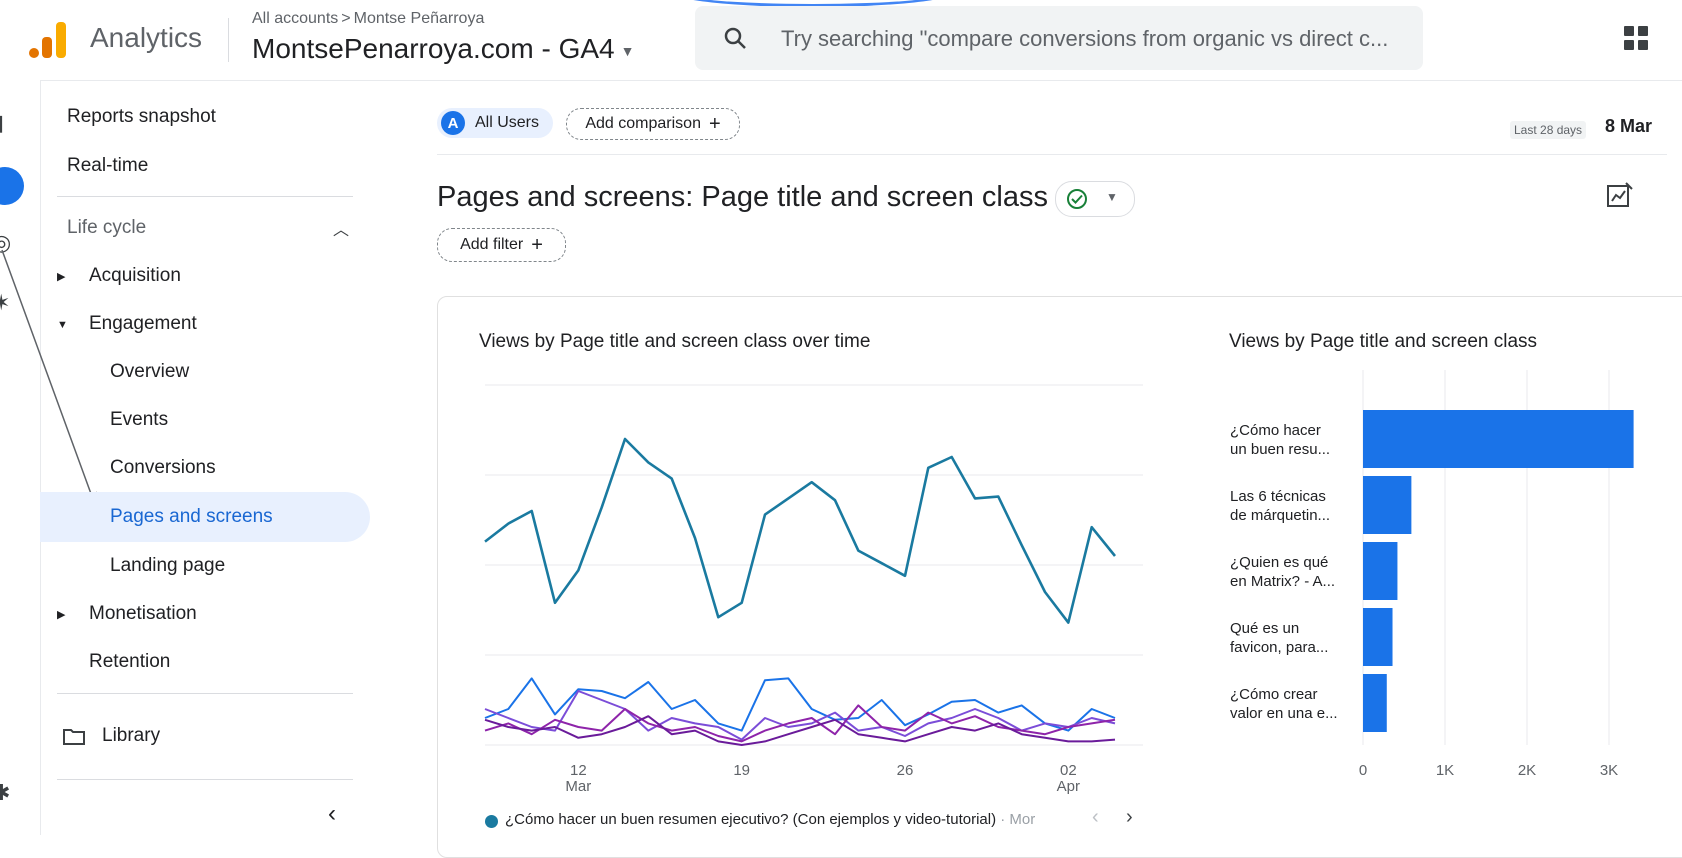 This screenshot has height=858, width=1682. What do you see at coordinates (346, 18) in the screenshot?
I see `chevron-right-icon: >` at bounding box center [346, 18].